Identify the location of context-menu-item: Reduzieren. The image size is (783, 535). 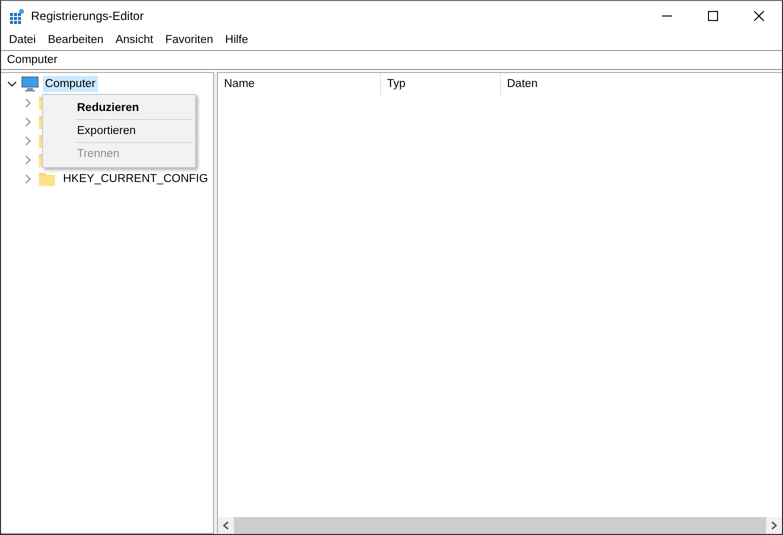
(119, 108).